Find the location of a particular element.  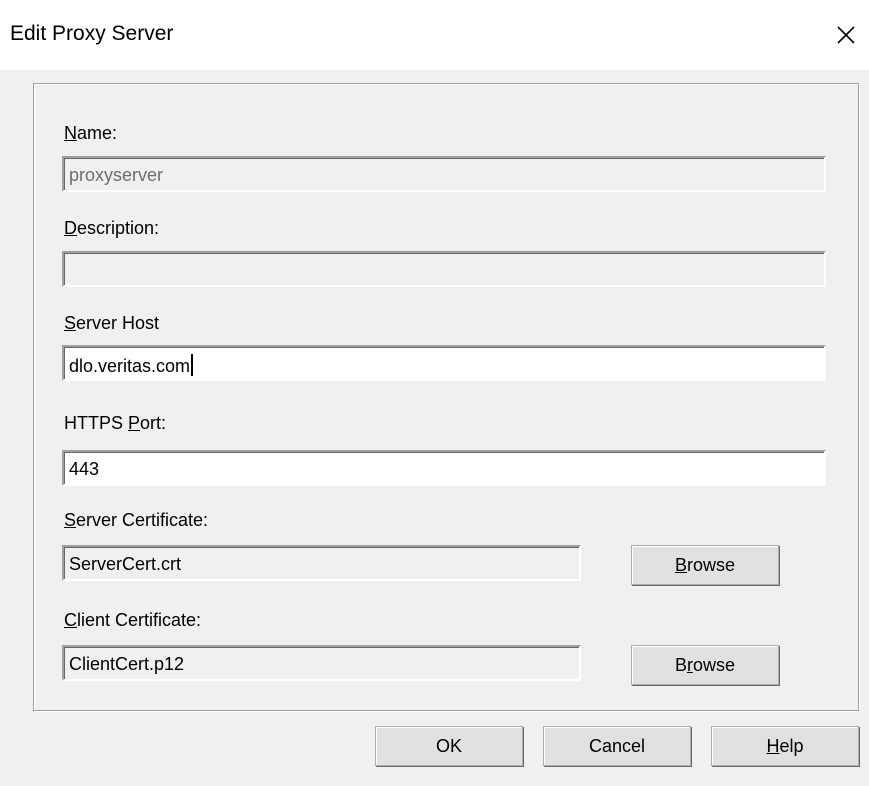

description-label: Description: is located at coordinates (112, 228).